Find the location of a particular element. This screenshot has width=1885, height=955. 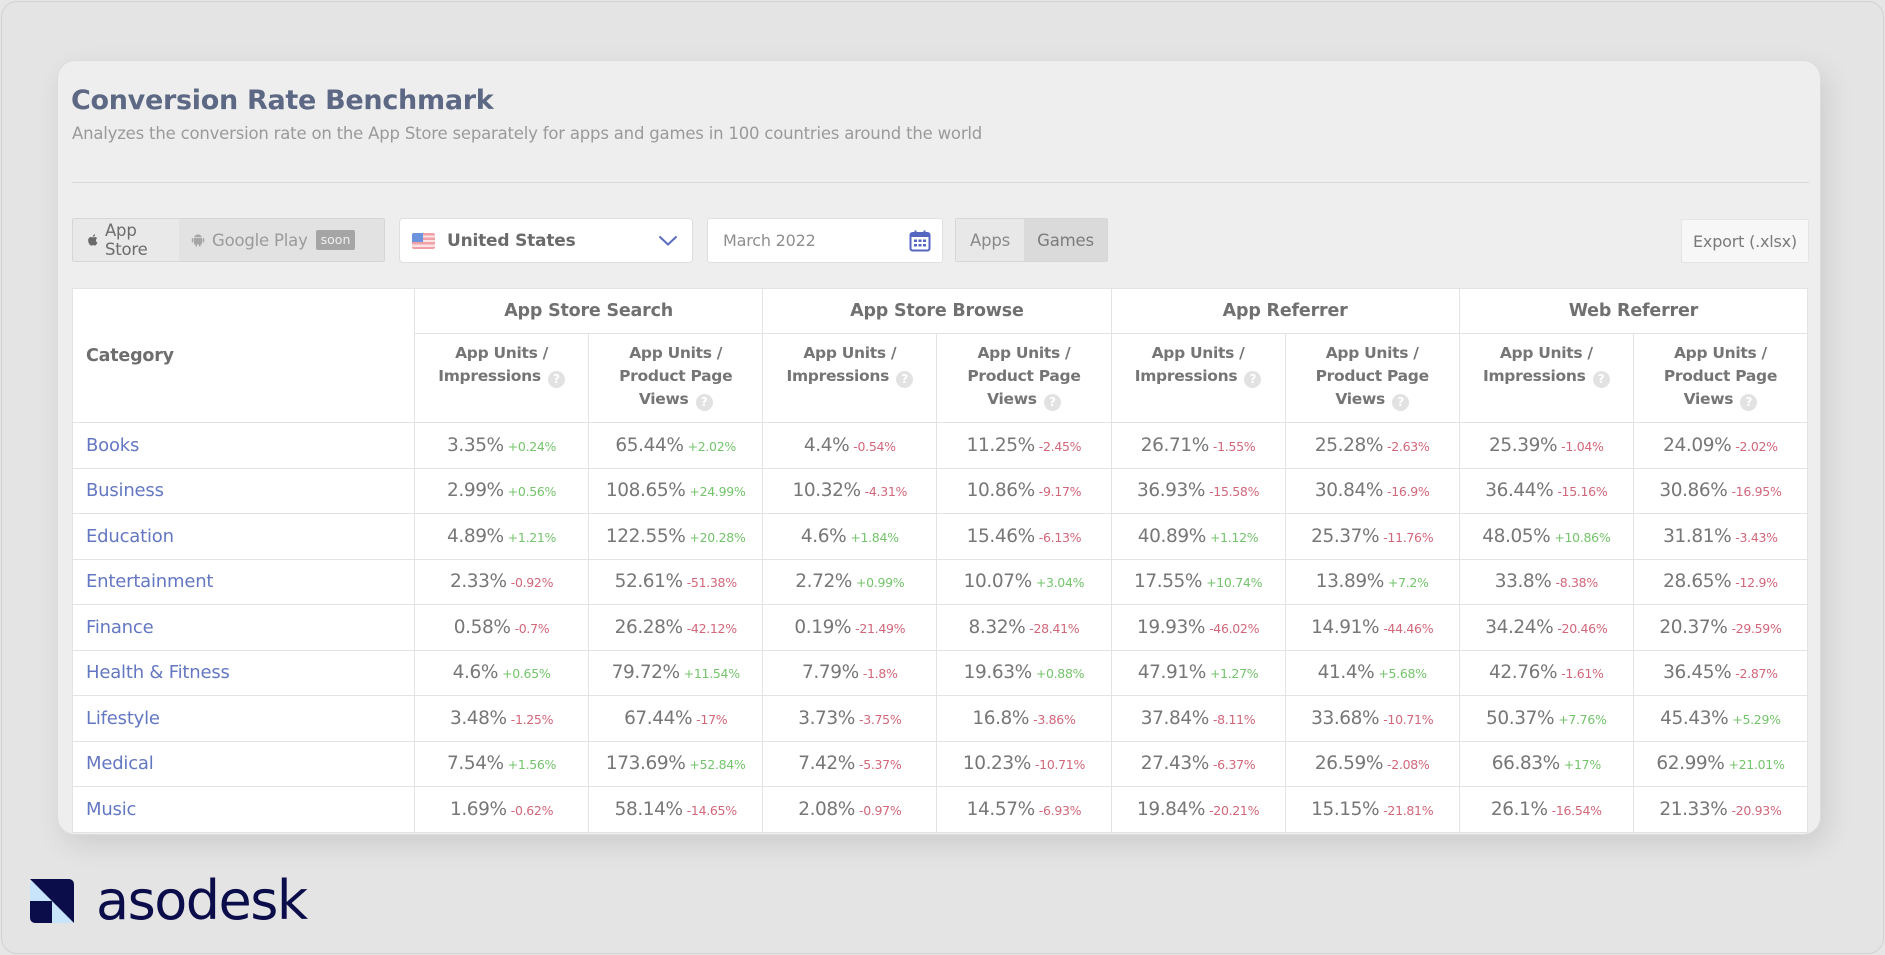

metric-cell: 10.23% -10.71% is located at coordinates (1024, 763).